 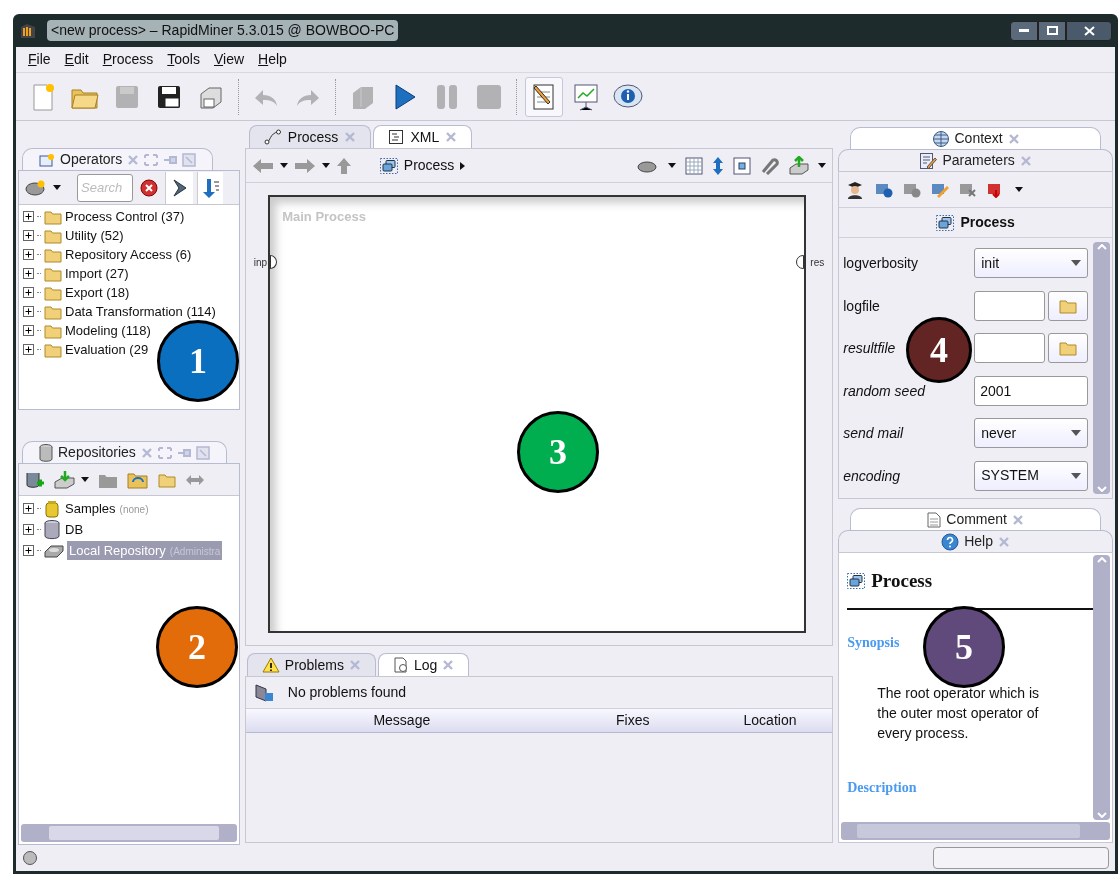 What do you see at coordinates (128, 59) in the screenshot?
I see `menu-item: Process` at bounding box center [128, 59].